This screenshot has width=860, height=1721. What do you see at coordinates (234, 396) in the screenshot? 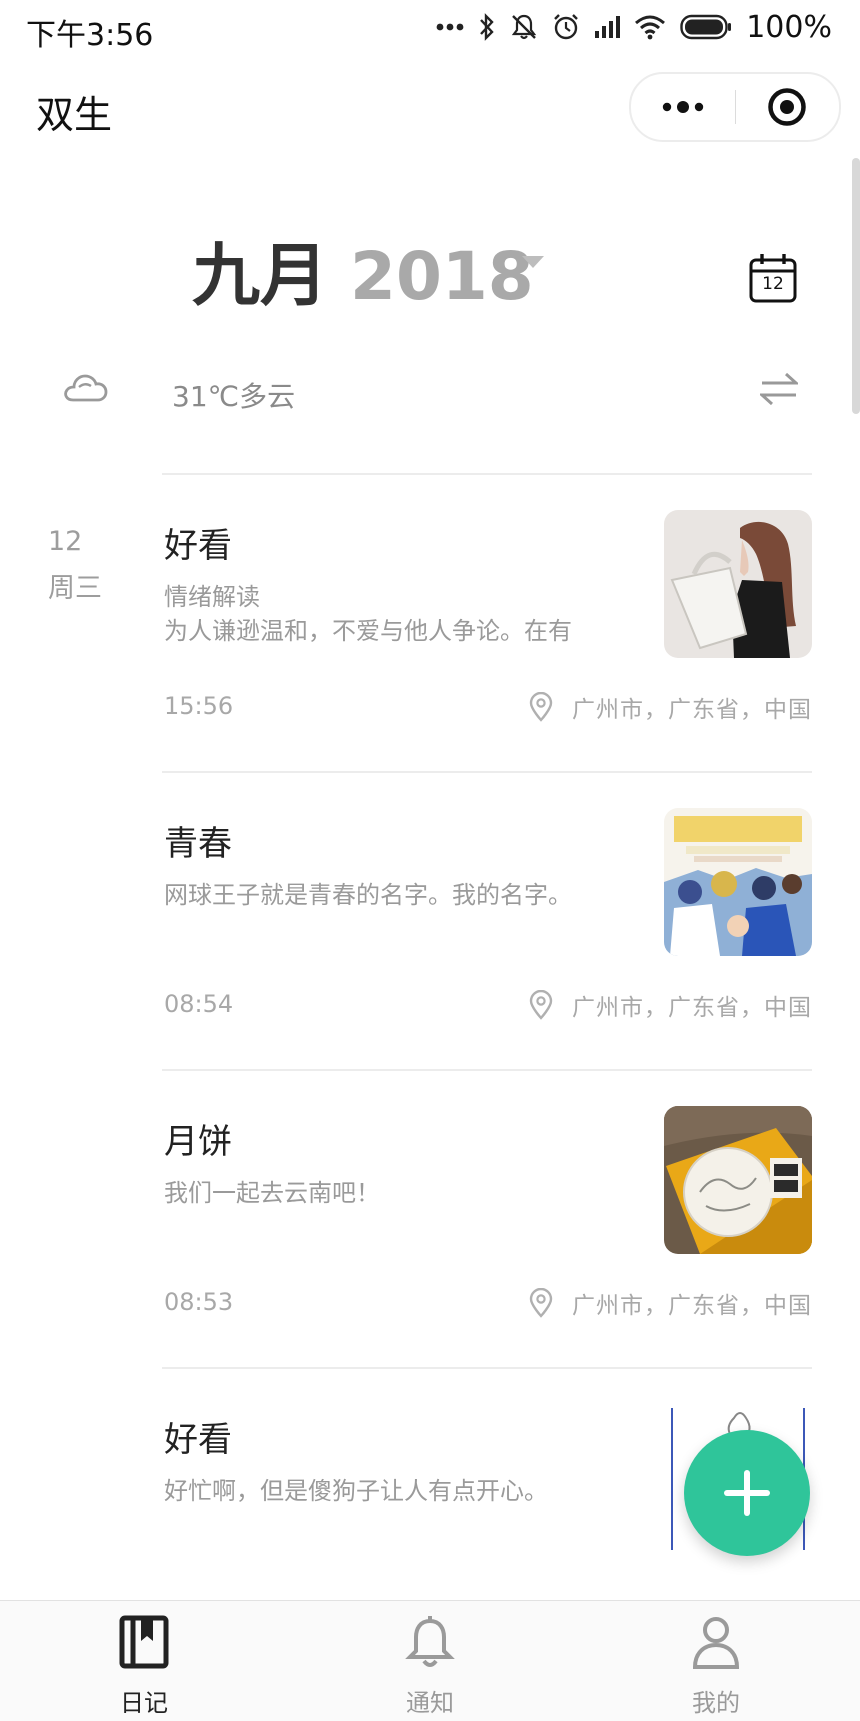
I see `weather-text: 31℃多云` at bounding box center [234, 396].